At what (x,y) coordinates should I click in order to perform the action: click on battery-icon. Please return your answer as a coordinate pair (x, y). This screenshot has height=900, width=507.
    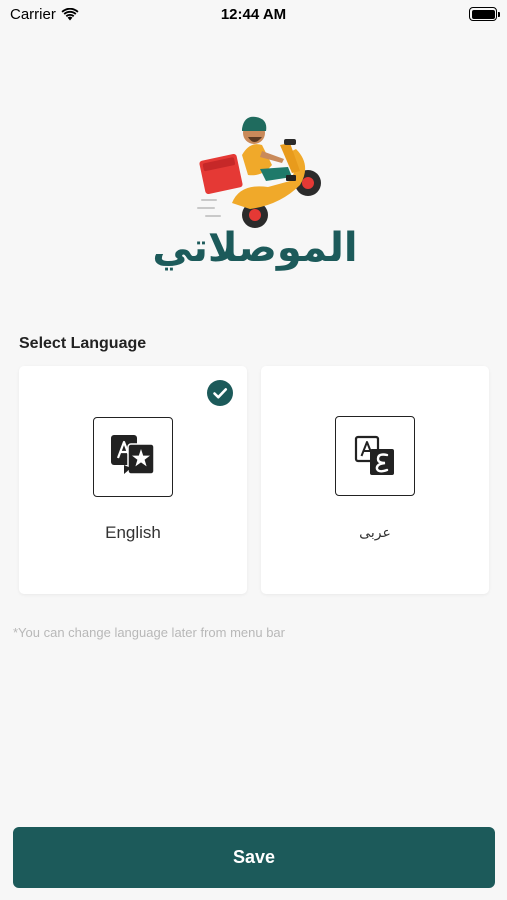
    Looking at the image, I should click on (484, 14).